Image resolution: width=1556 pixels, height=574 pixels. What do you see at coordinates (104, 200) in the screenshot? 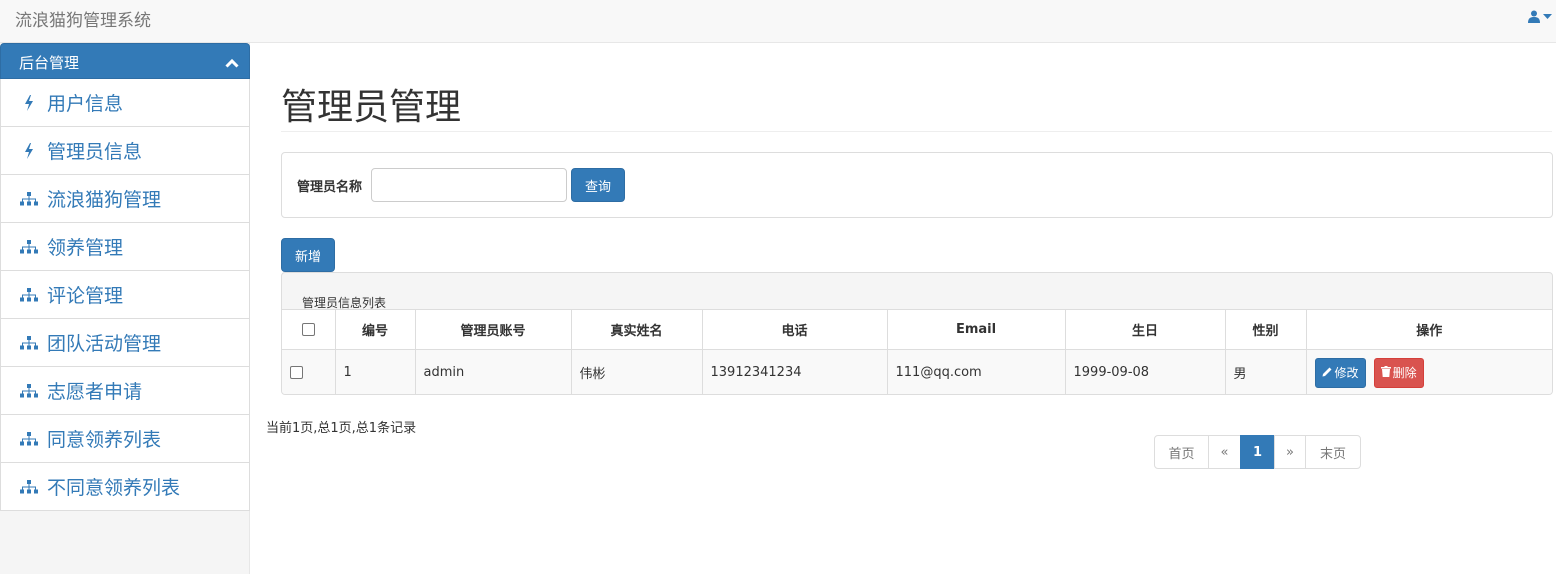
I see `sidebar-item-label: 流浪猫狗管理` at bounding box center [104, 200].